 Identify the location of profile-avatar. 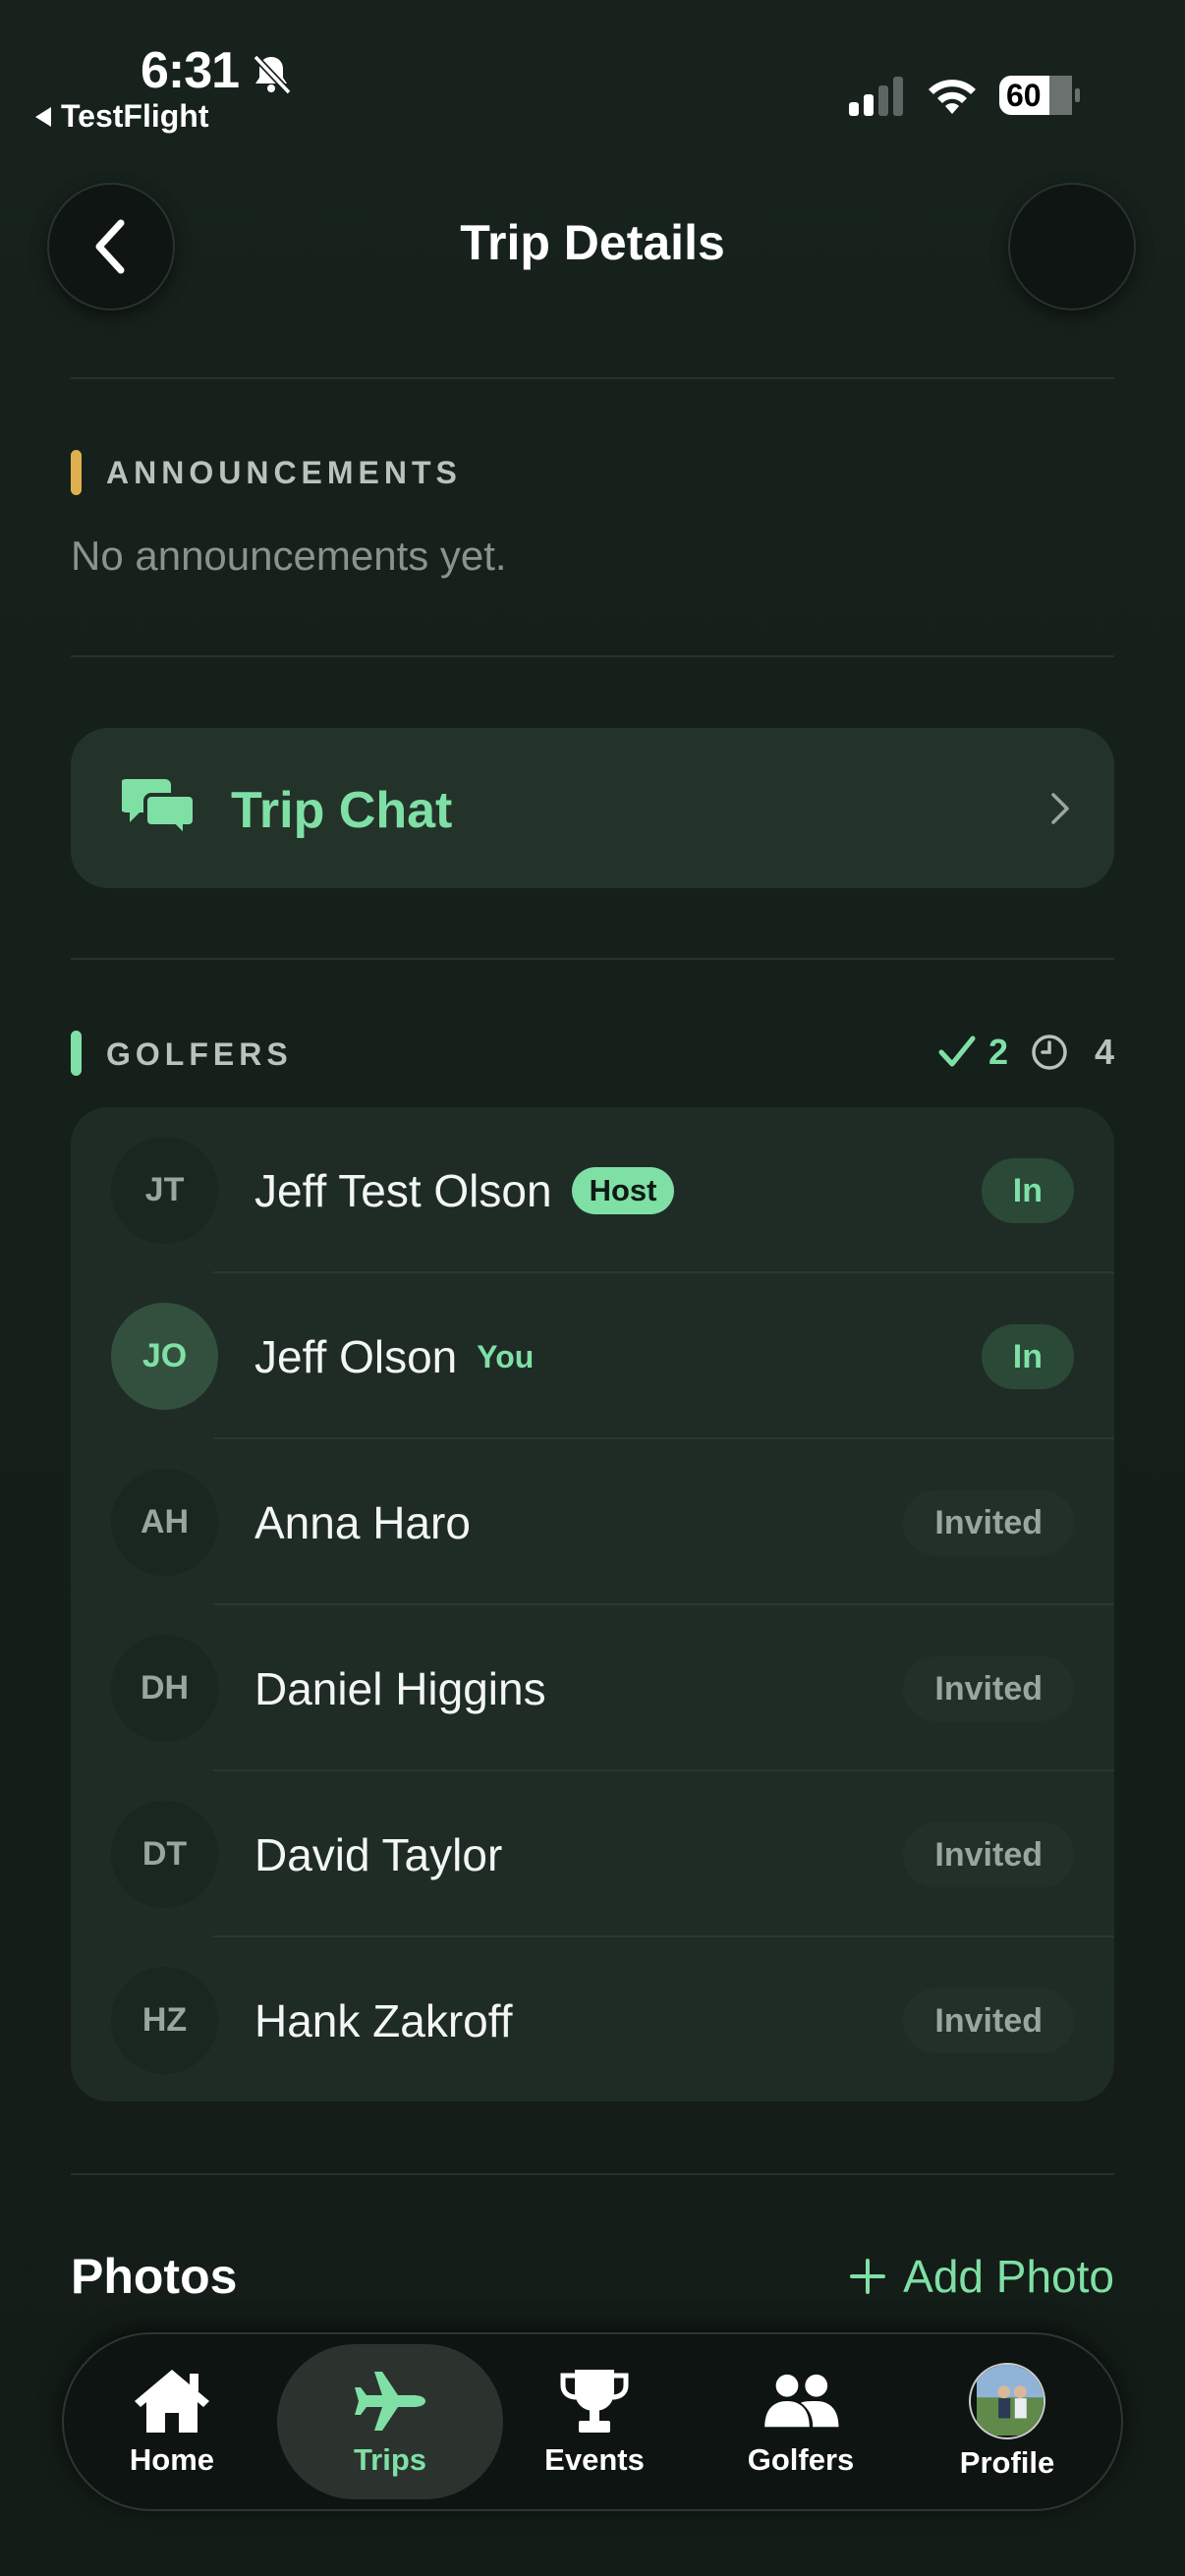
(1007, 2401).